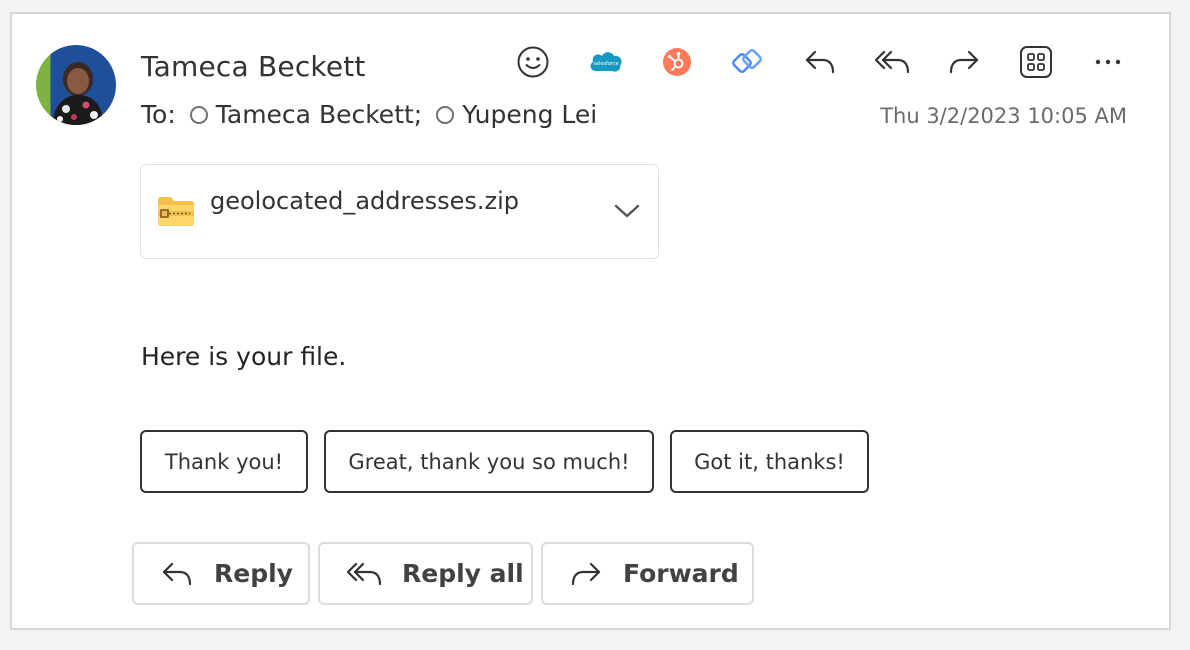 The image size is (1190, 650). Describe the element at coordinates (158, 114) in the screenshot. I see `to-label: To:` at that location.